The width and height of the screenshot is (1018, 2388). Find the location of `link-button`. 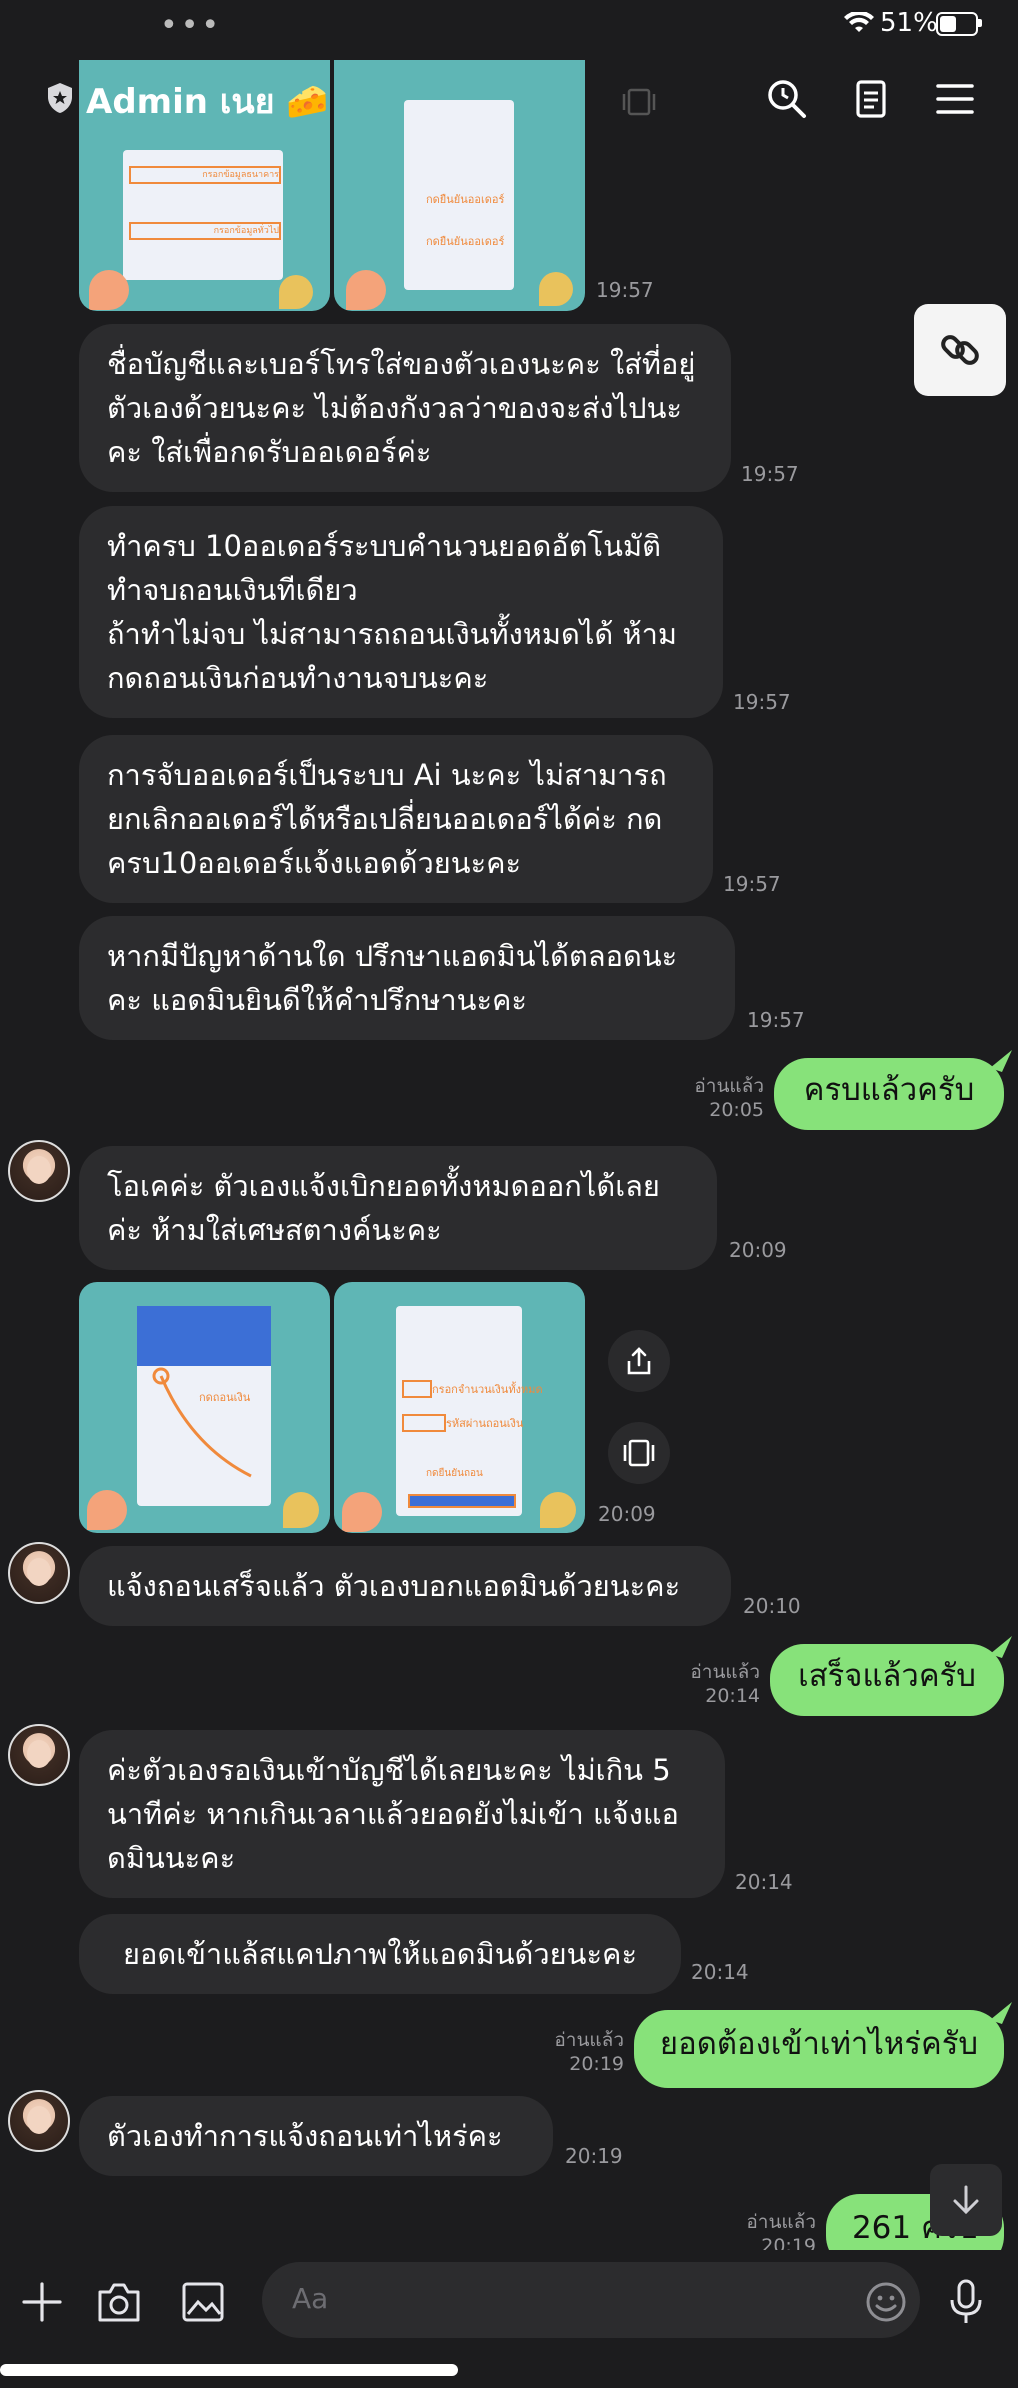

link-button is located at coordinates (960, 350).